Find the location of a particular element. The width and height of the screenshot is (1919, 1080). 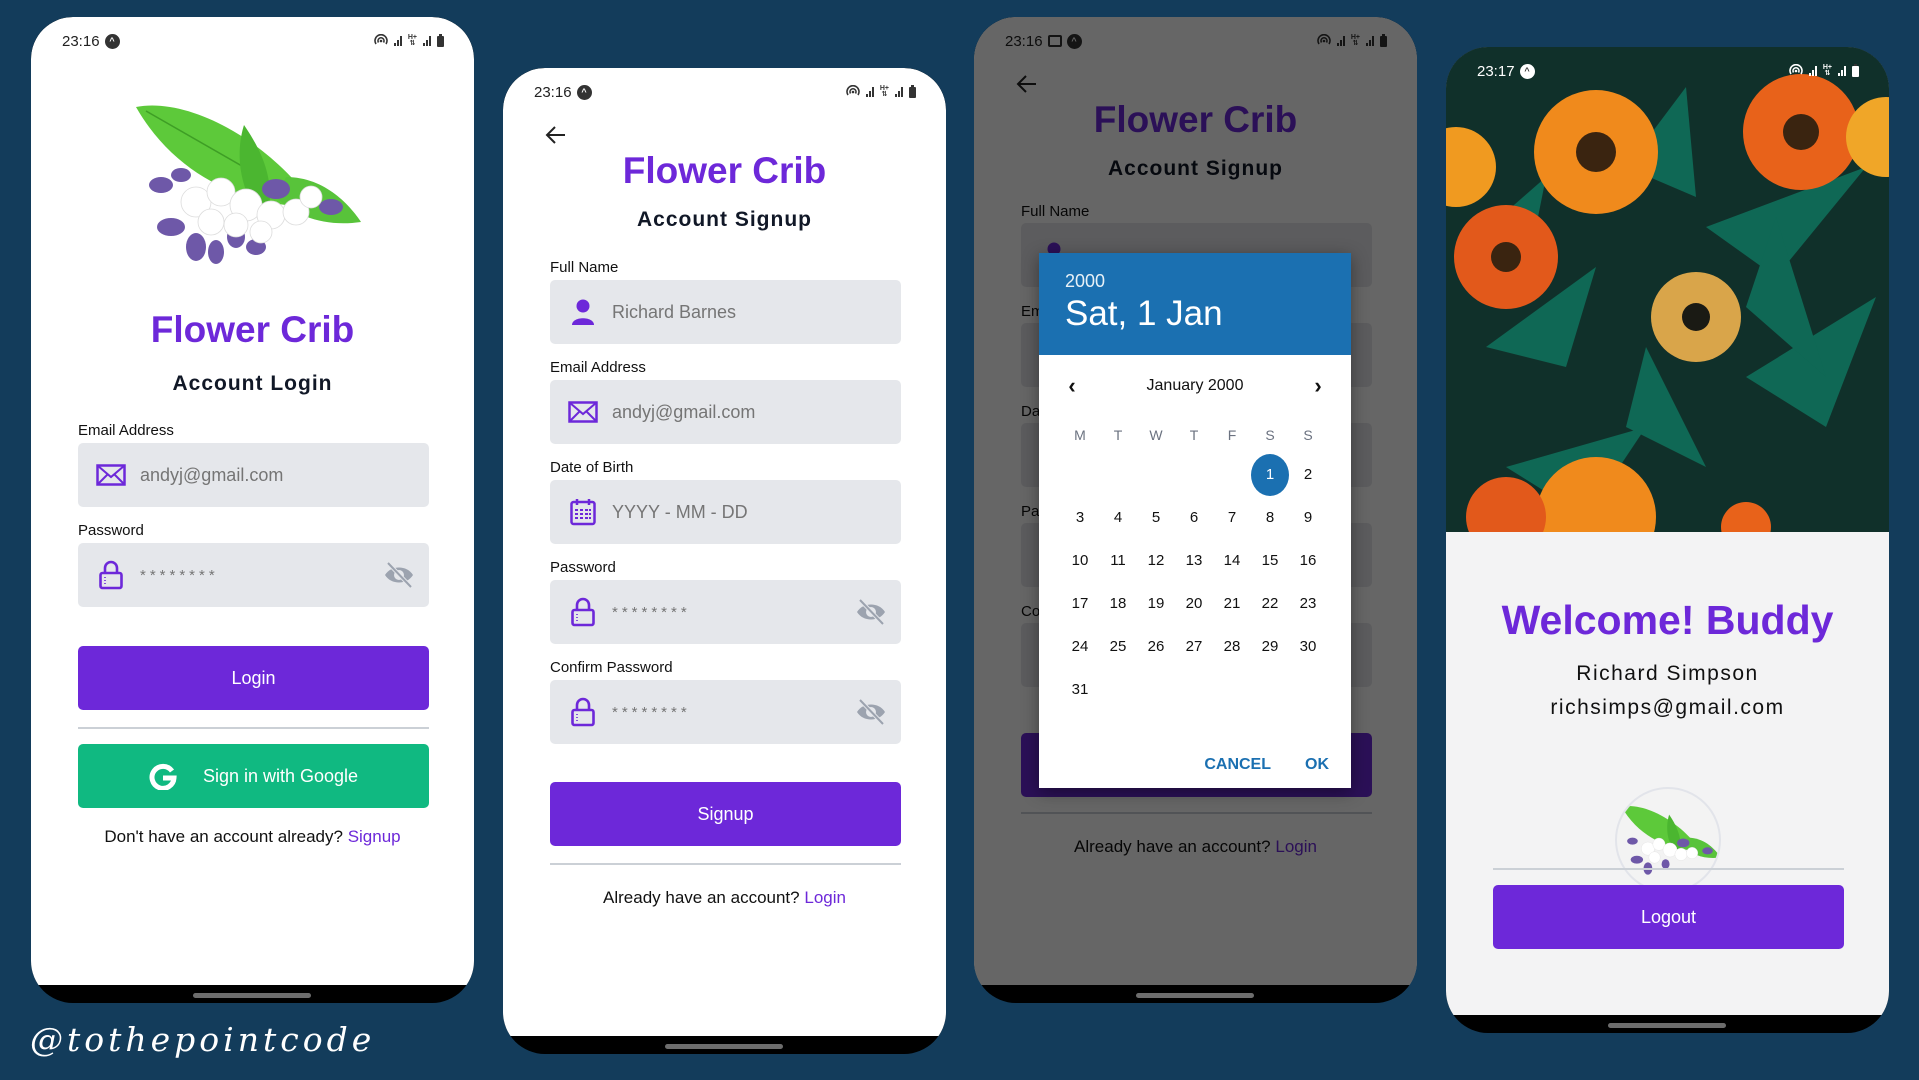

calendar-day-number: 16 is located at coordinates (1308, 560).